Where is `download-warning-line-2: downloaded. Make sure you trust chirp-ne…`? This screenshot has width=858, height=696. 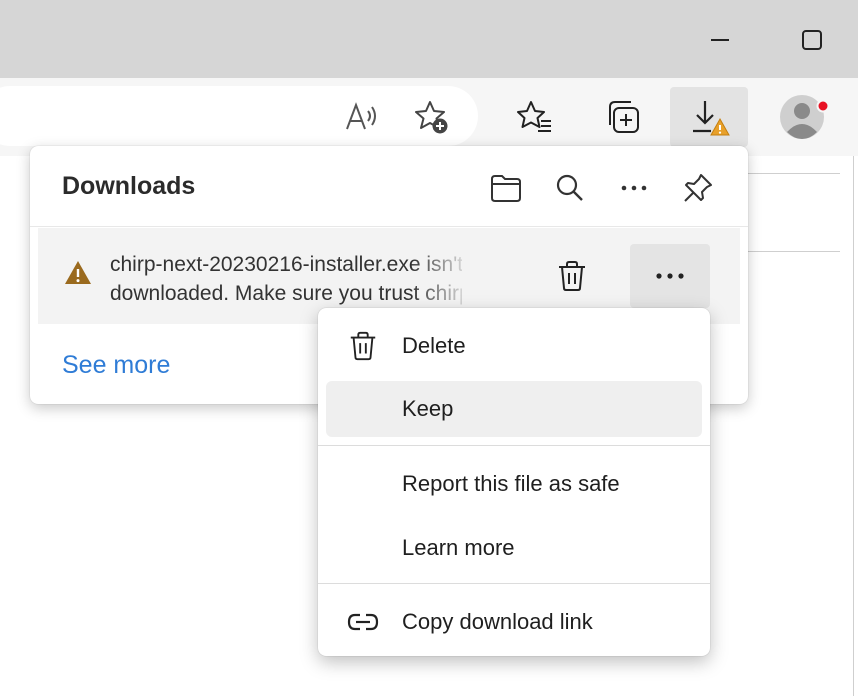
download-warning-line-2: downloaded. Make sure you trust chirp-ne… is located at coordinates (286, 293).